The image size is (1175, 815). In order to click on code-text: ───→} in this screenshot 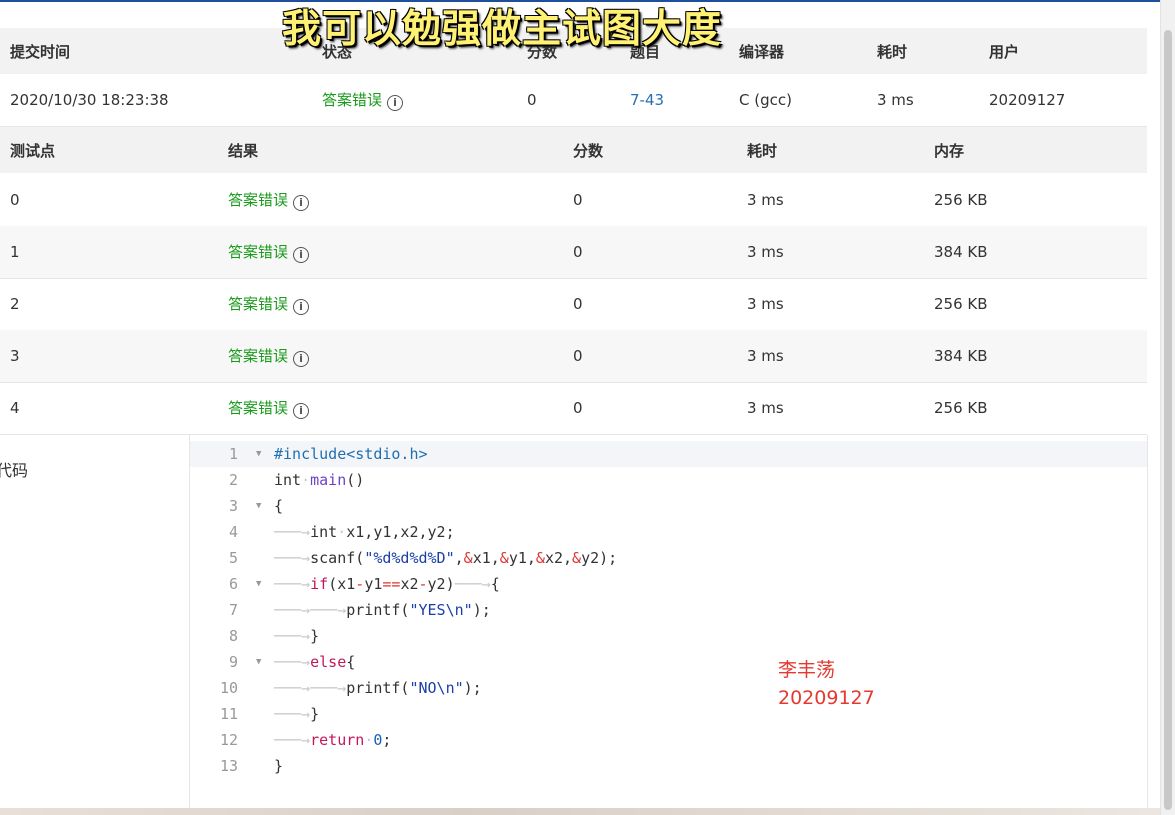, I will do `click(297, 636)`.